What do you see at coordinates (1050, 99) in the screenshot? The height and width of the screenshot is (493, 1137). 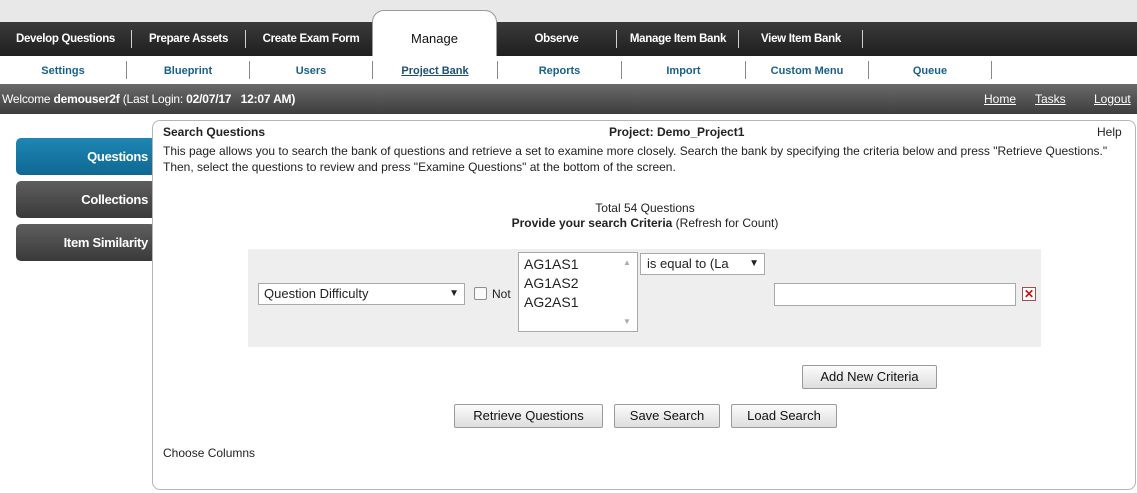 I see `tasks-link: Tasks` at bounding box center [1050, 99].